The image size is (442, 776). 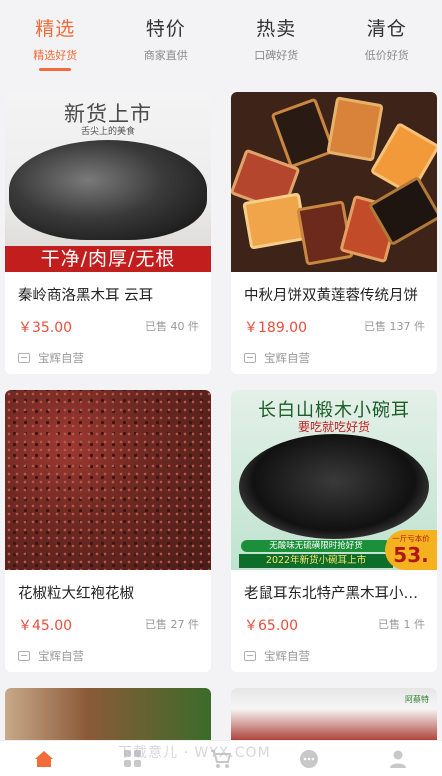 I want to click on product-name: 中秋月饼双黄莲蓉传统月饼, so click(x=331, y=296).